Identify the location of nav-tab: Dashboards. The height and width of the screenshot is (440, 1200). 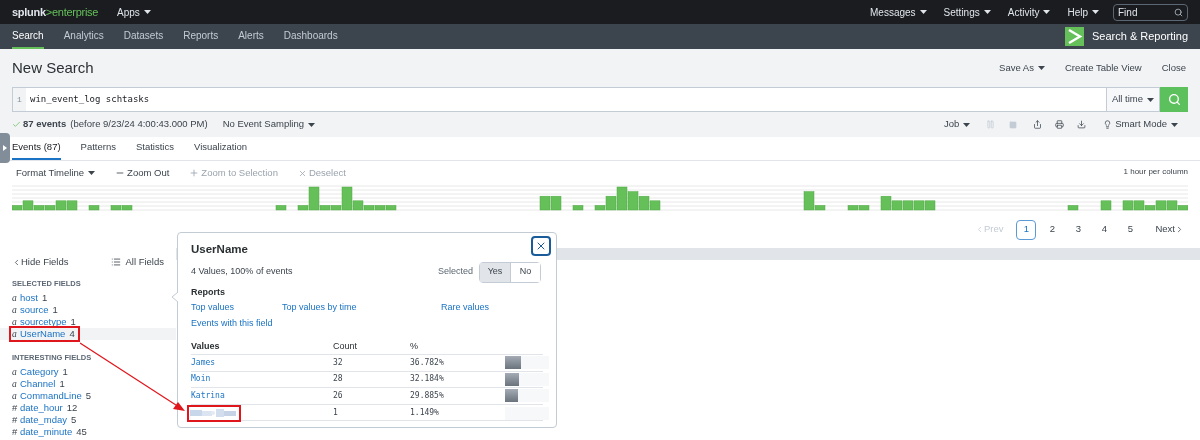
(310, 36).